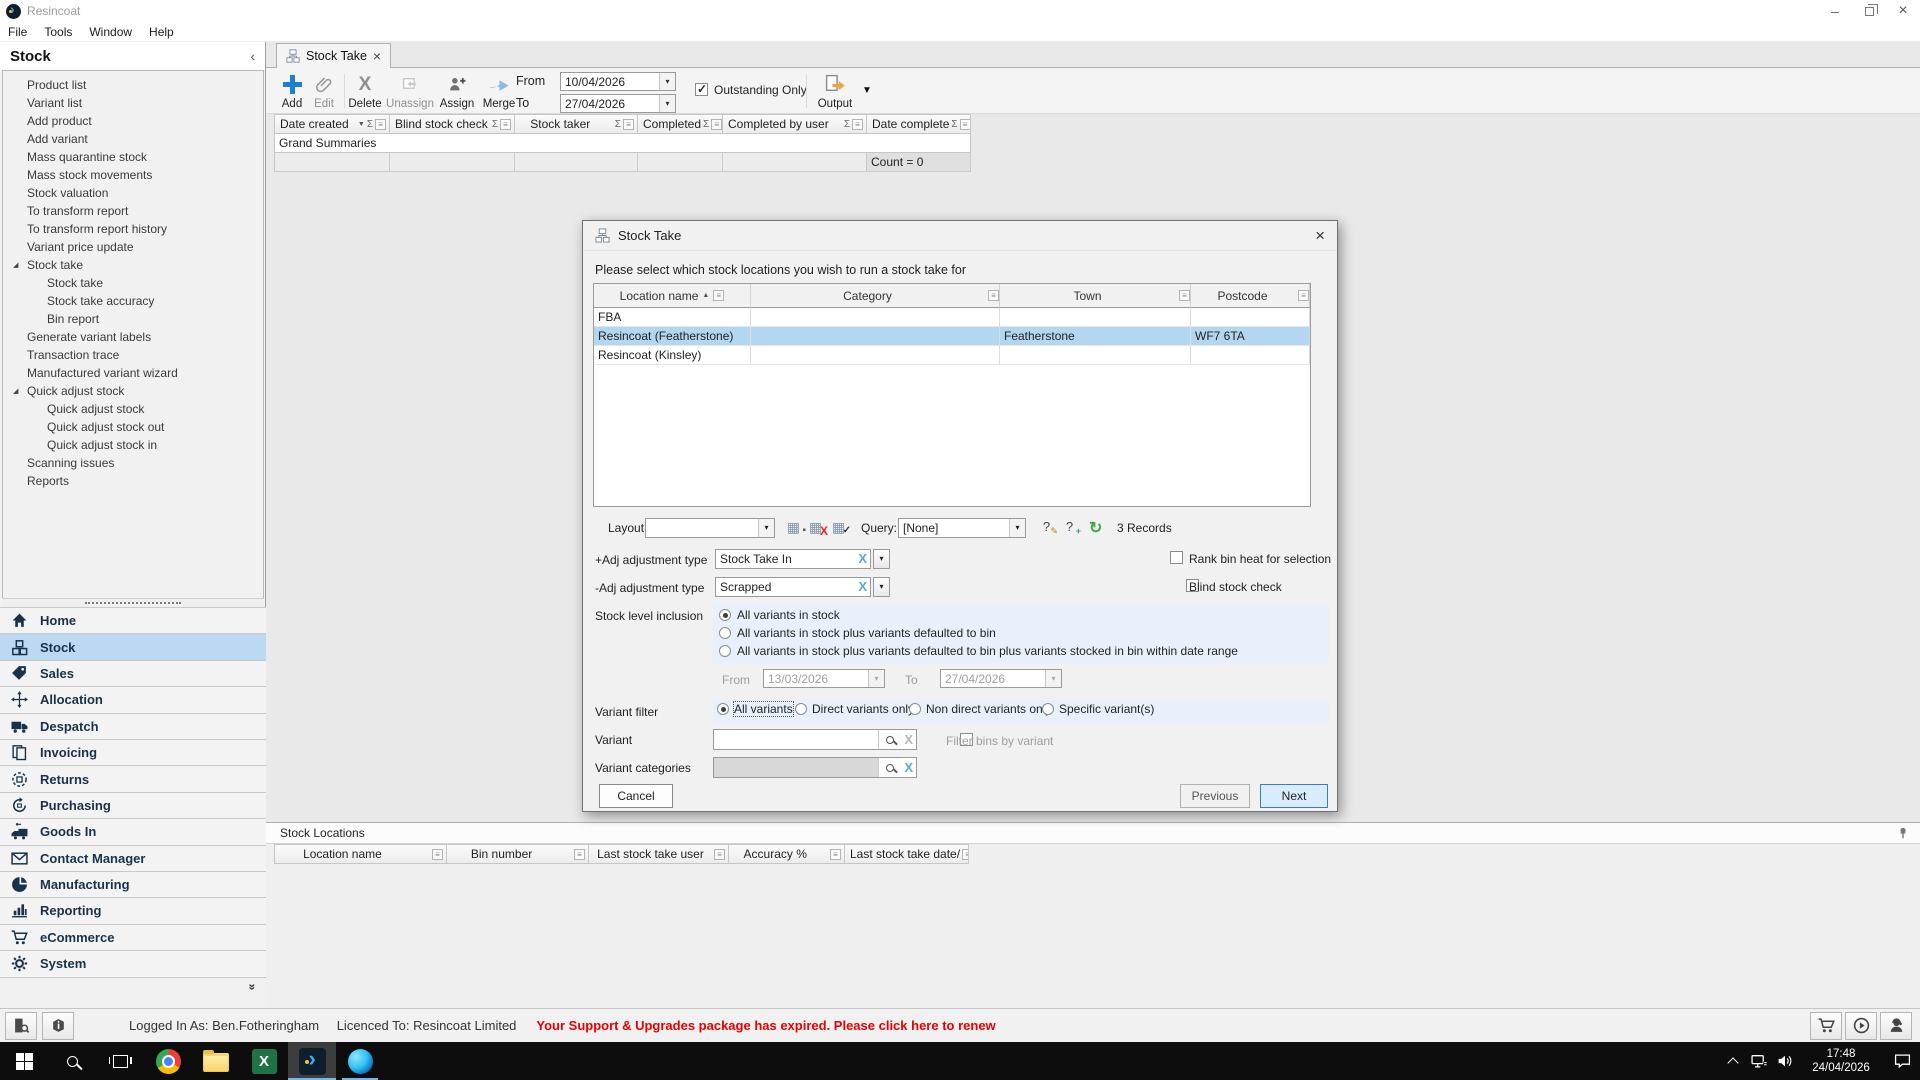 The width and height of the screenshot is (1920, 1080). I want to click on dialog-close-icon, so click(1320, 236).